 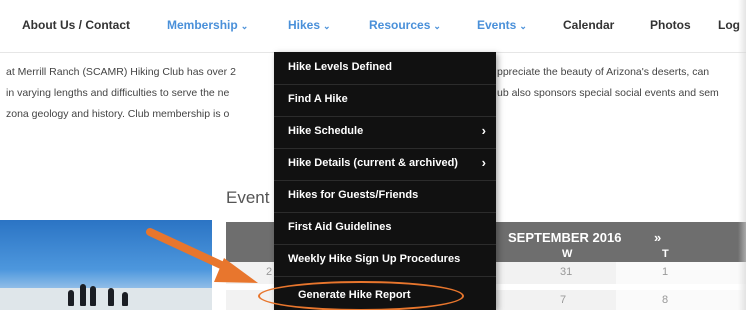 I want to click on page-edge-shadow, so click(x=742, y=155).